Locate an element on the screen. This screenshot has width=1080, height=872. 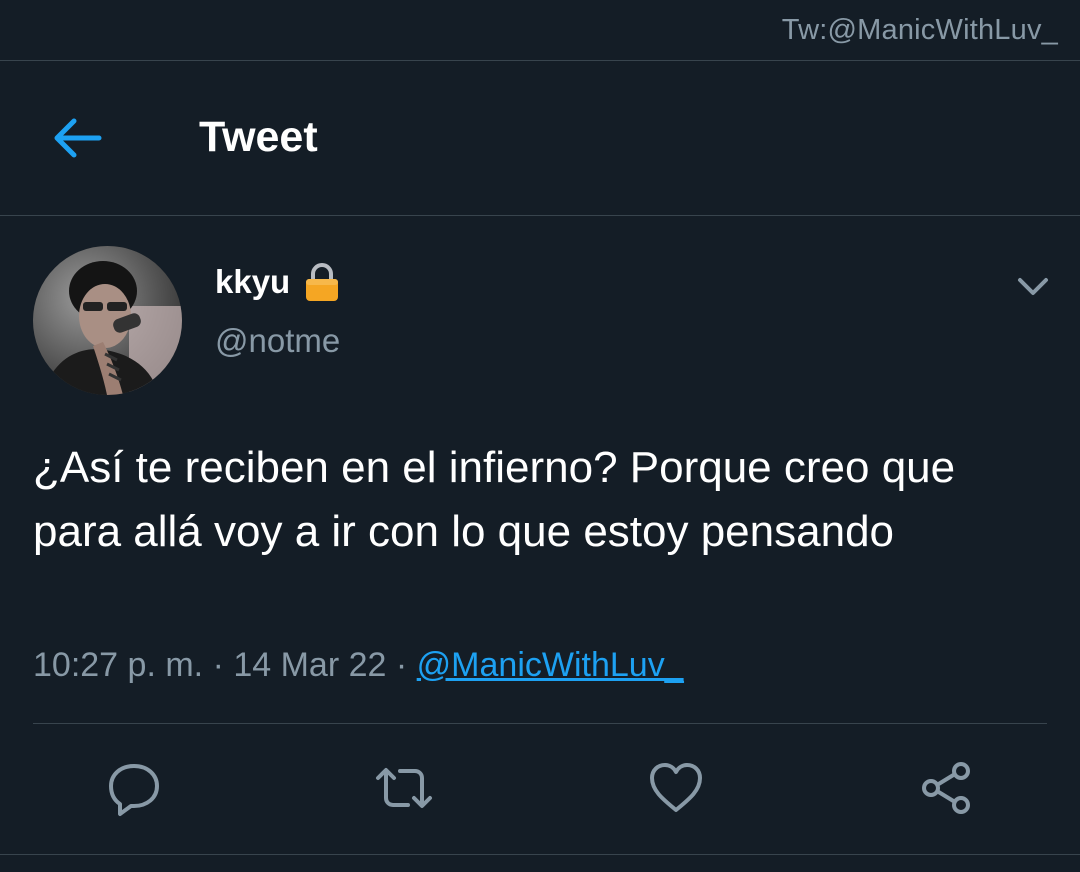
reply-button is located at coordinates (134, 788).